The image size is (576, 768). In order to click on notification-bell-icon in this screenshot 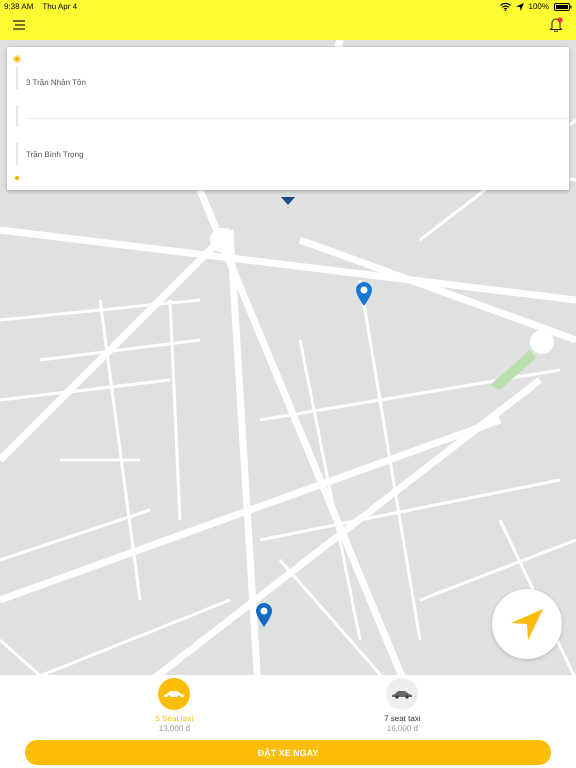, I will do `click(556, 24)`.